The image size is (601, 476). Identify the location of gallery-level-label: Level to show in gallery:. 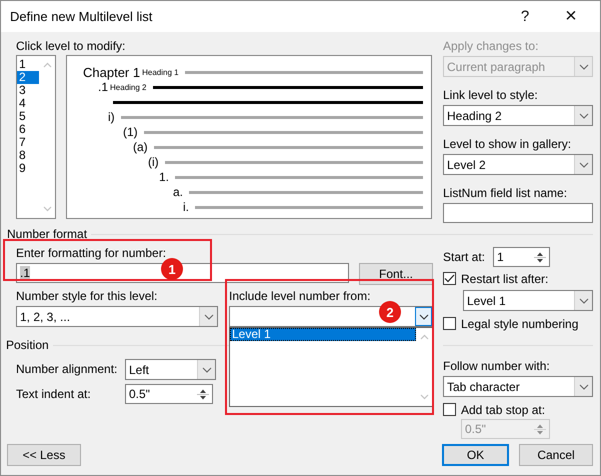
(507, 144).